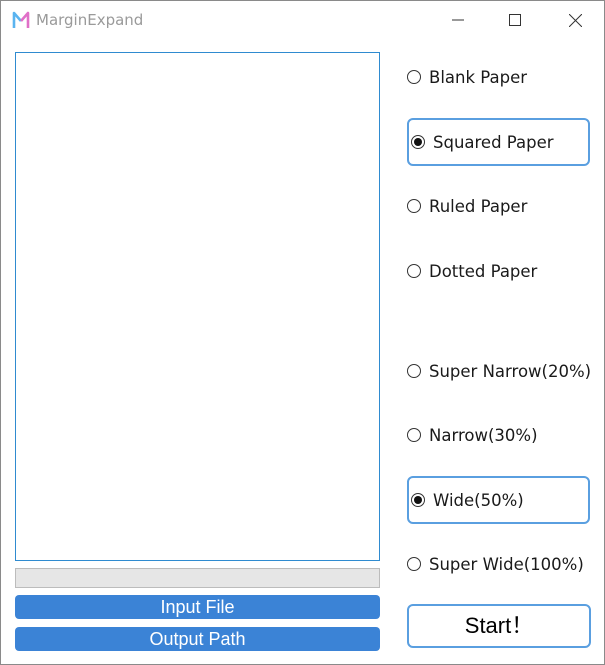 Image resolution: width=605 pixels, height=665 pixels. I want to click on radio-dotted-paper: Dotted Paper, so click(498, 271).